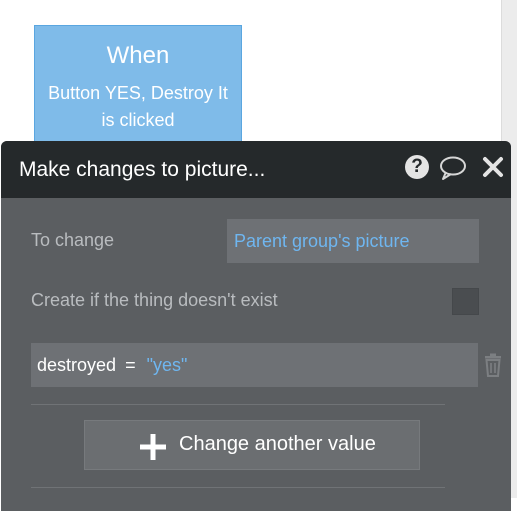 The width and height of the screenshot is (517, 511). Describe the element at coordinates (353, 241) in the screenshot. I see `to-change-field: Parent group's picture` at that location.